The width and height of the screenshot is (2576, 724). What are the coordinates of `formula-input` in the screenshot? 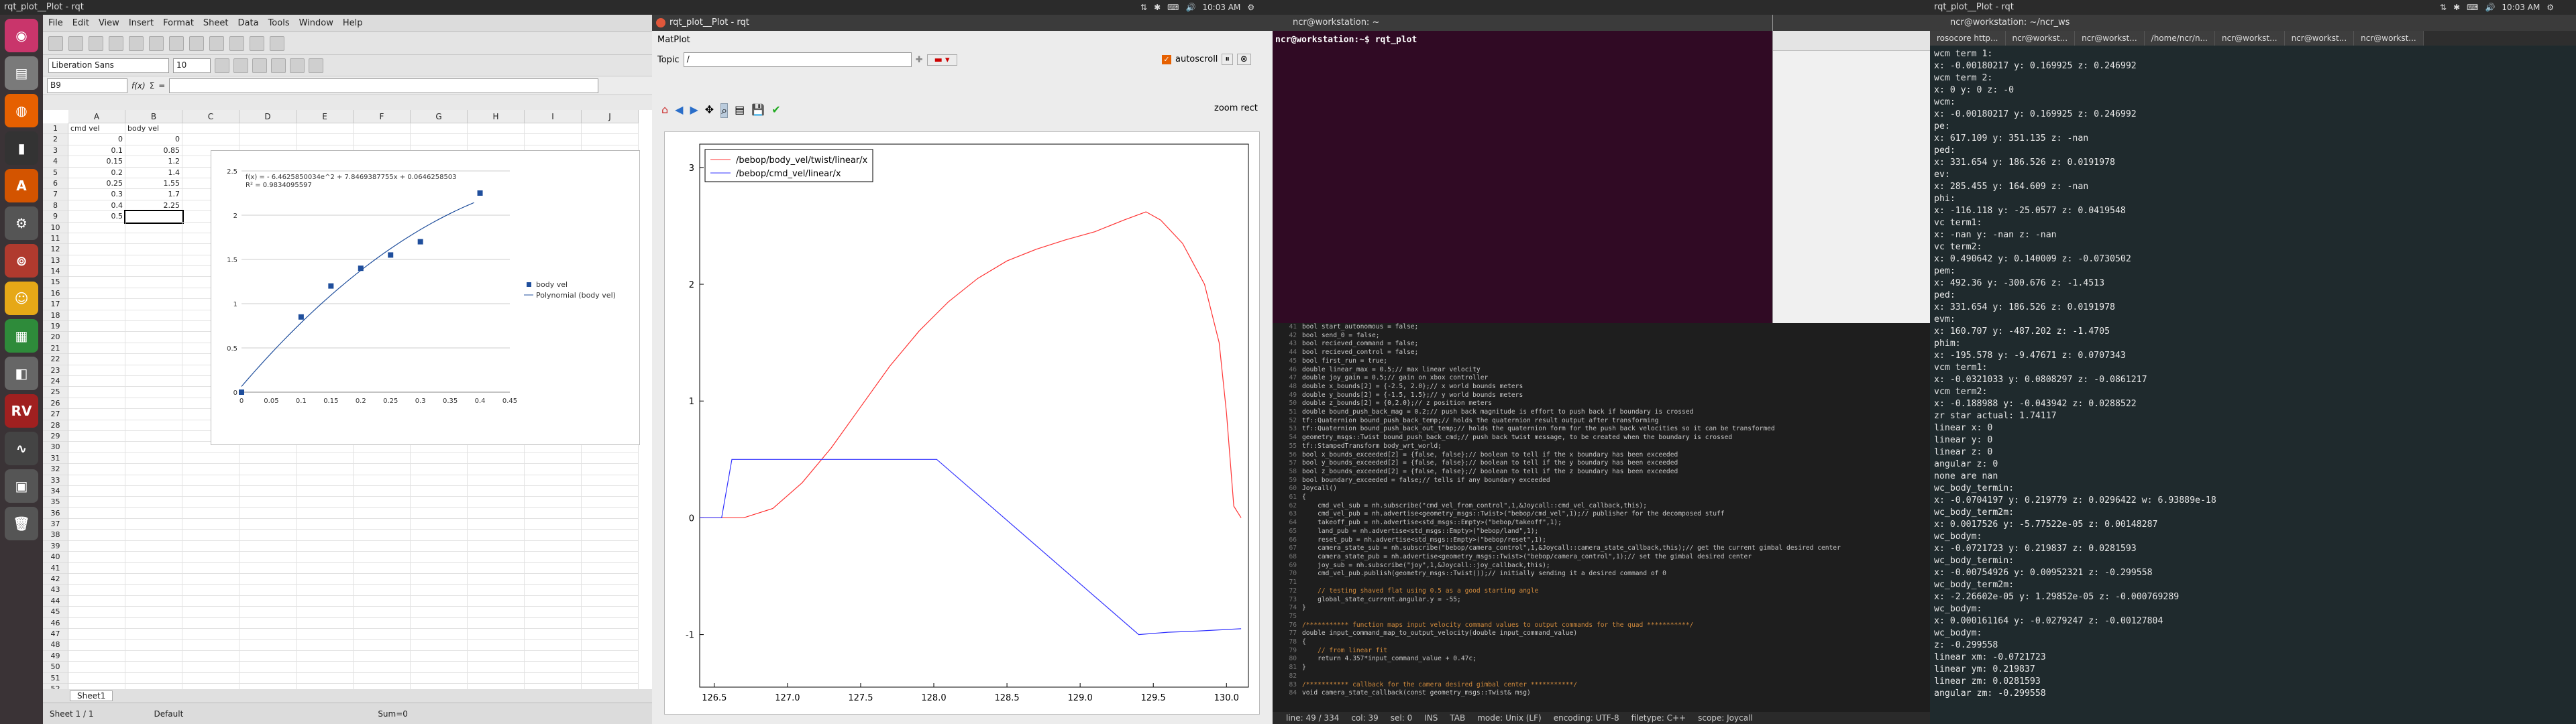 It's located at (384, 85).